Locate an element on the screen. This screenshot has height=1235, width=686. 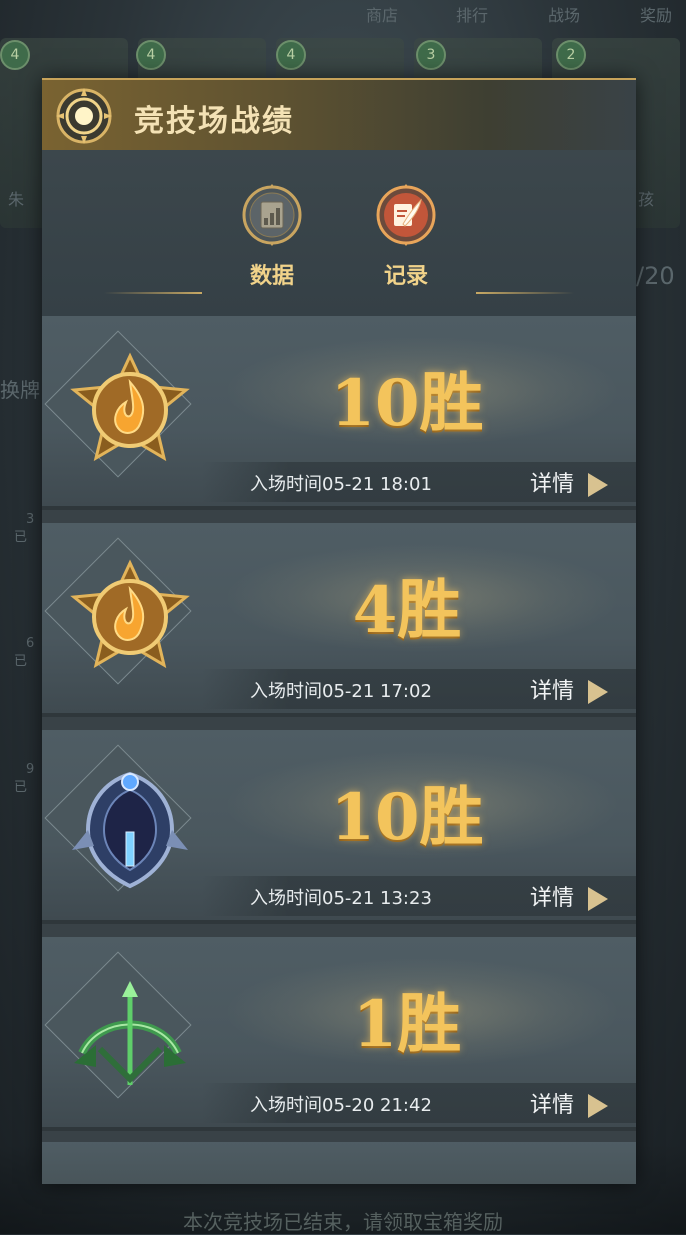
tab-data: 数据 is located at coordinates (272, 237).